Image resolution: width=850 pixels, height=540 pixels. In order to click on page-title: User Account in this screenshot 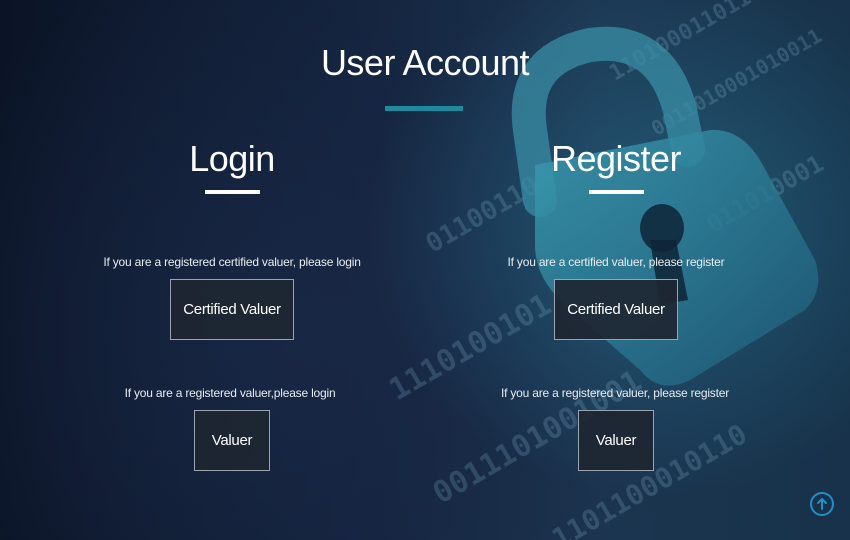, I will do `click(425, 62)`.